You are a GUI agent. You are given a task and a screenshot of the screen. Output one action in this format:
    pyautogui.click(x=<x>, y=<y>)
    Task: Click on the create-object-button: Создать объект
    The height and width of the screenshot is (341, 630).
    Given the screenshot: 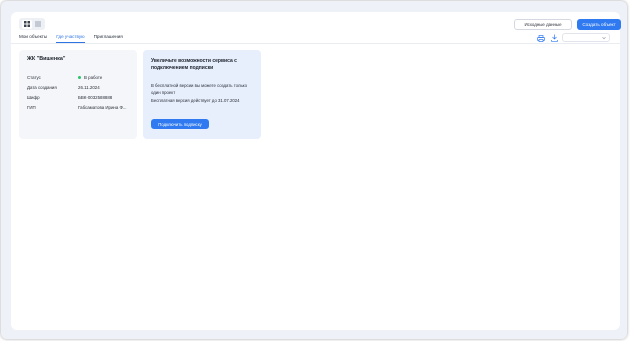 What is the action you would take?
    pyautogui.click(x=599, y=24)
    